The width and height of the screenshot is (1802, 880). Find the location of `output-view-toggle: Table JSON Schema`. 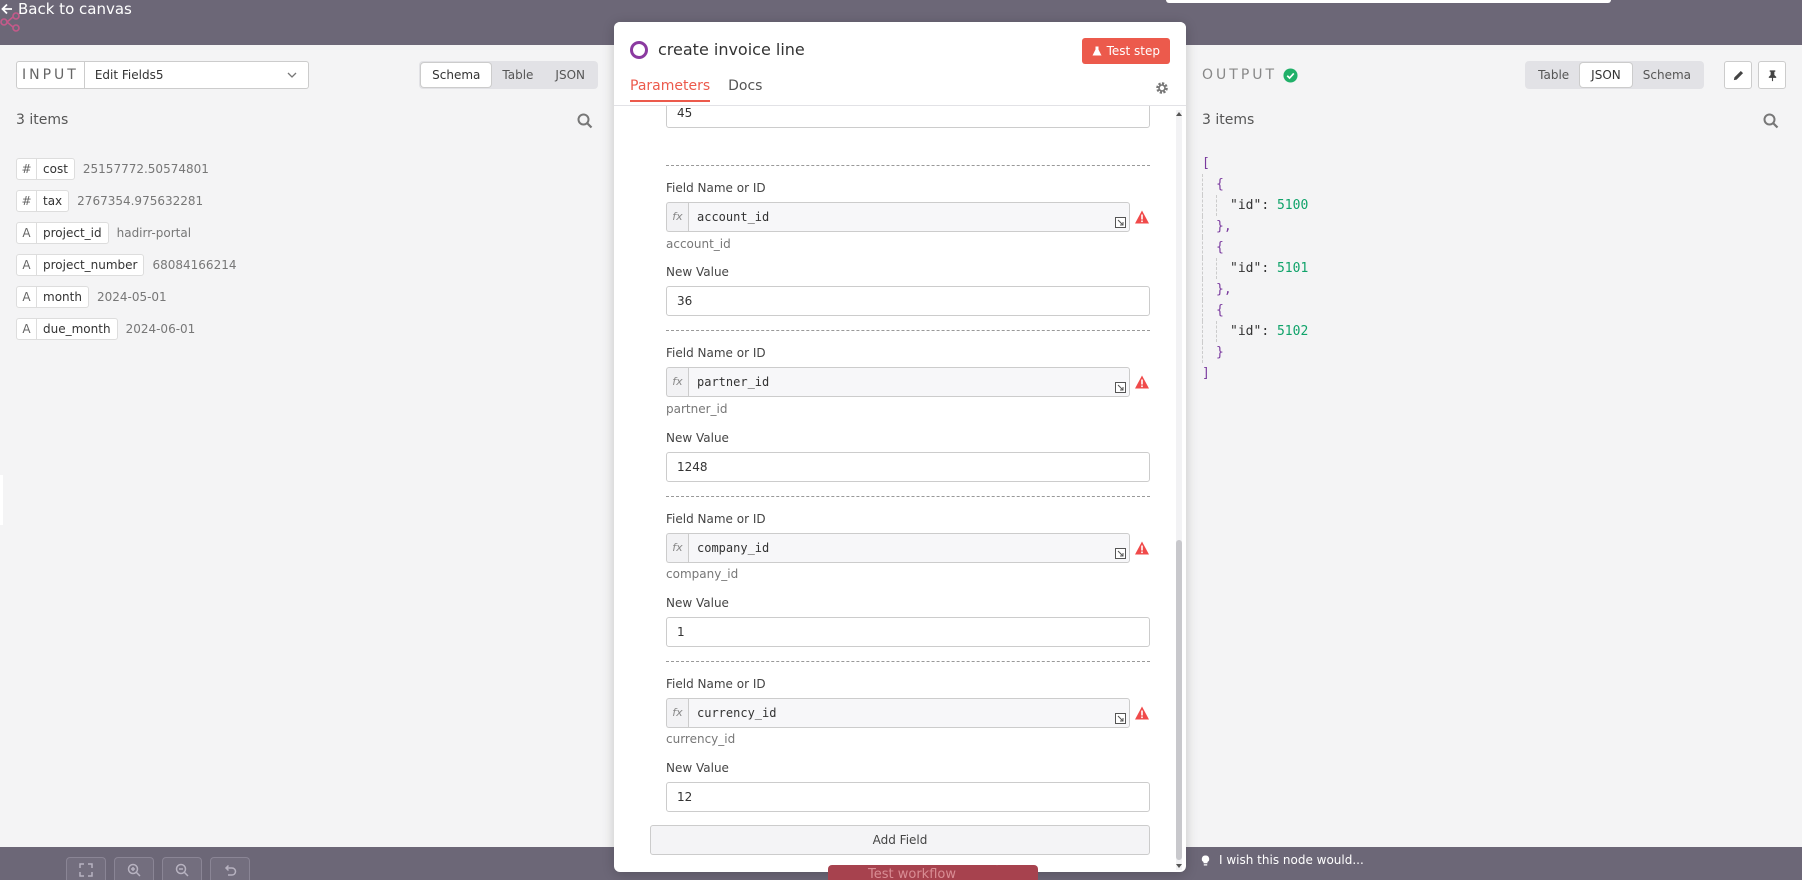

output-view-toggle: Table JSON Schema is located at coordinates (1614, 75).